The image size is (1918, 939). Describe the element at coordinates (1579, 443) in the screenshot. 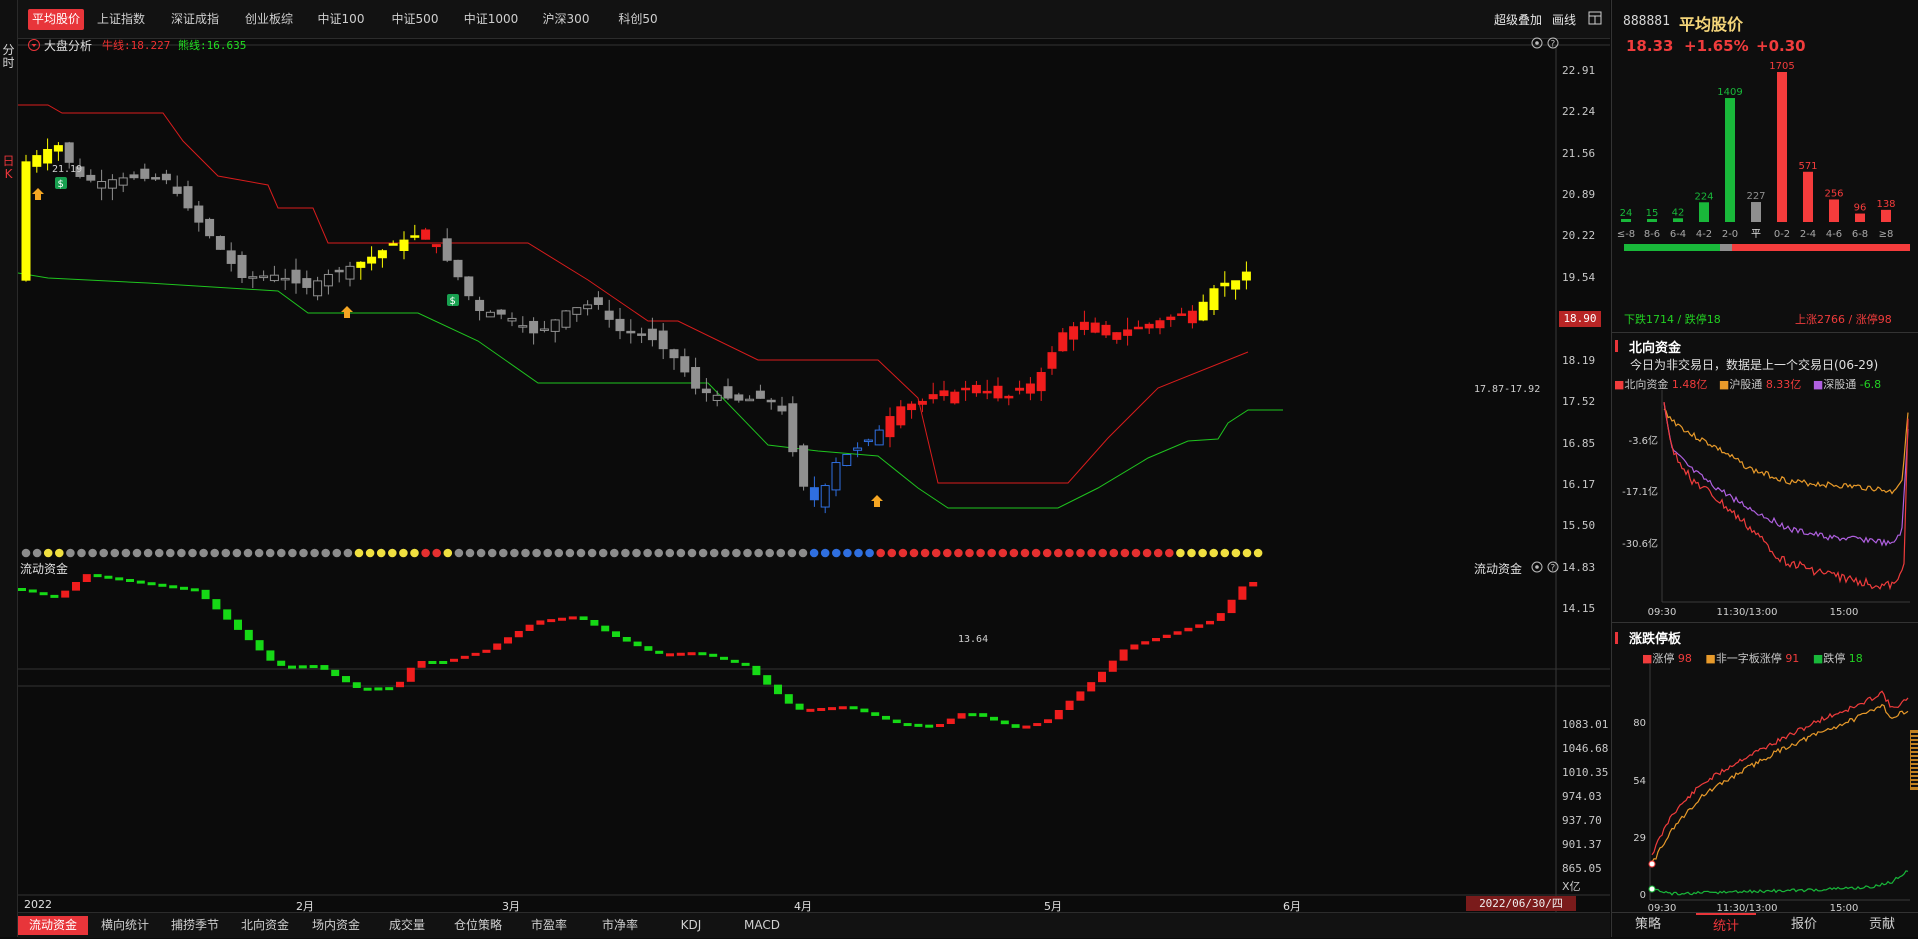

I see `price-axis-label: 16.85` at that location.